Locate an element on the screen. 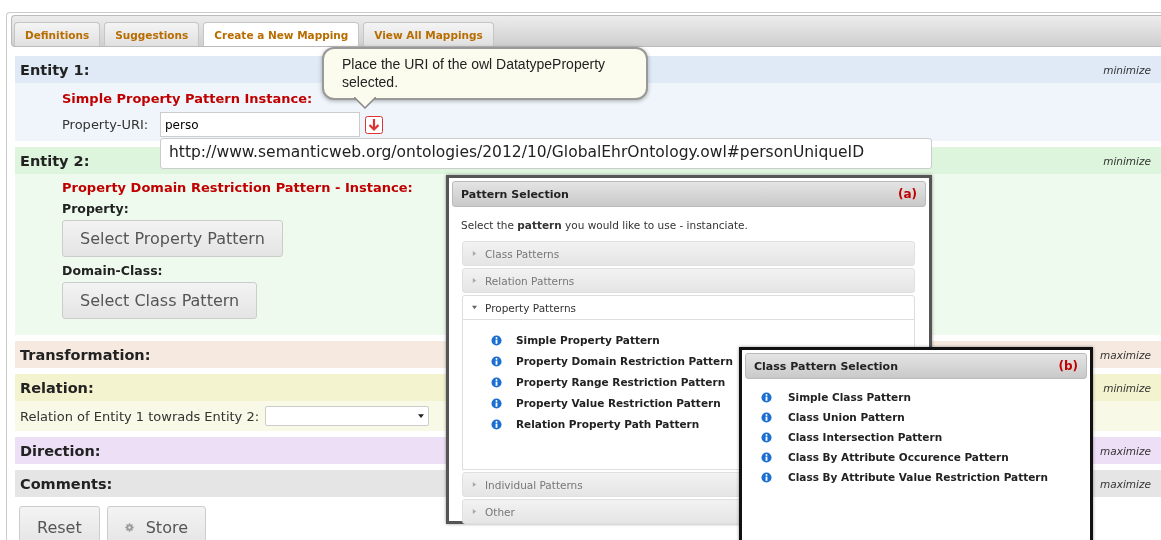 The image size is (1161, 540). select-pattern-button: Select Property Pattern is located at coordinates (172, 238).